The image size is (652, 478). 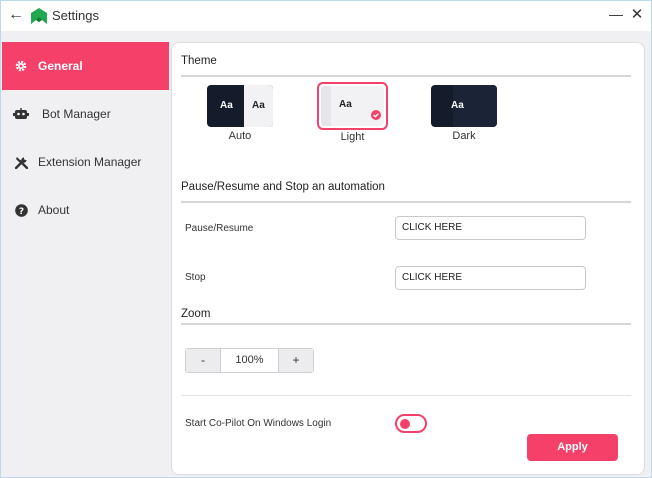 What do you see at coordinates (296, 360) in the screenshot?
I see `zoom-in-button: +` at bounding box center [296, 360].